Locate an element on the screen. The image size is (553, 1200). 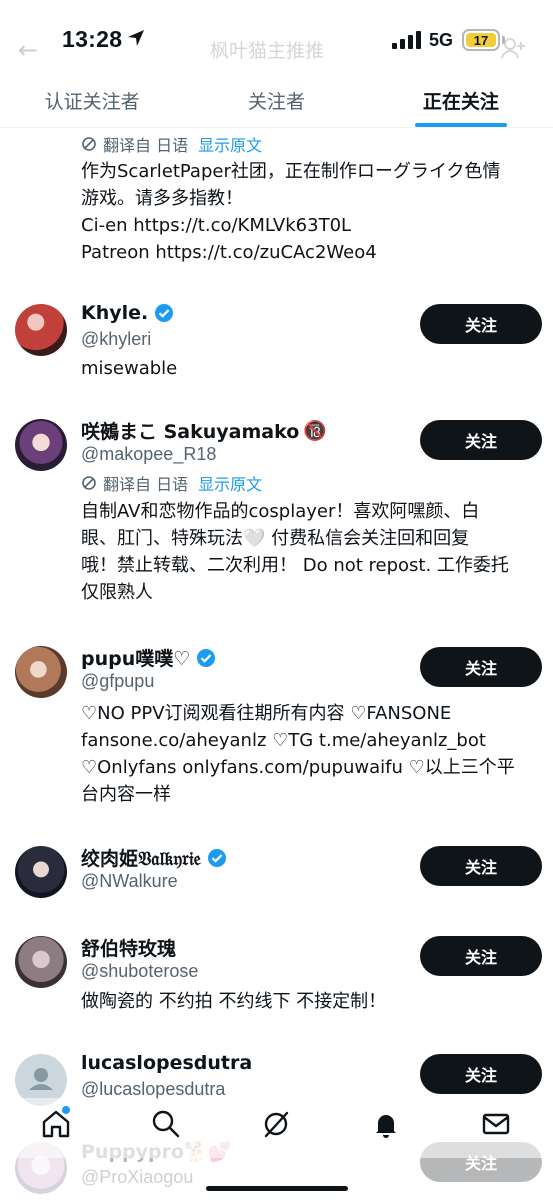
r18-icon: 🔞 is located at coordinates (315, 431).